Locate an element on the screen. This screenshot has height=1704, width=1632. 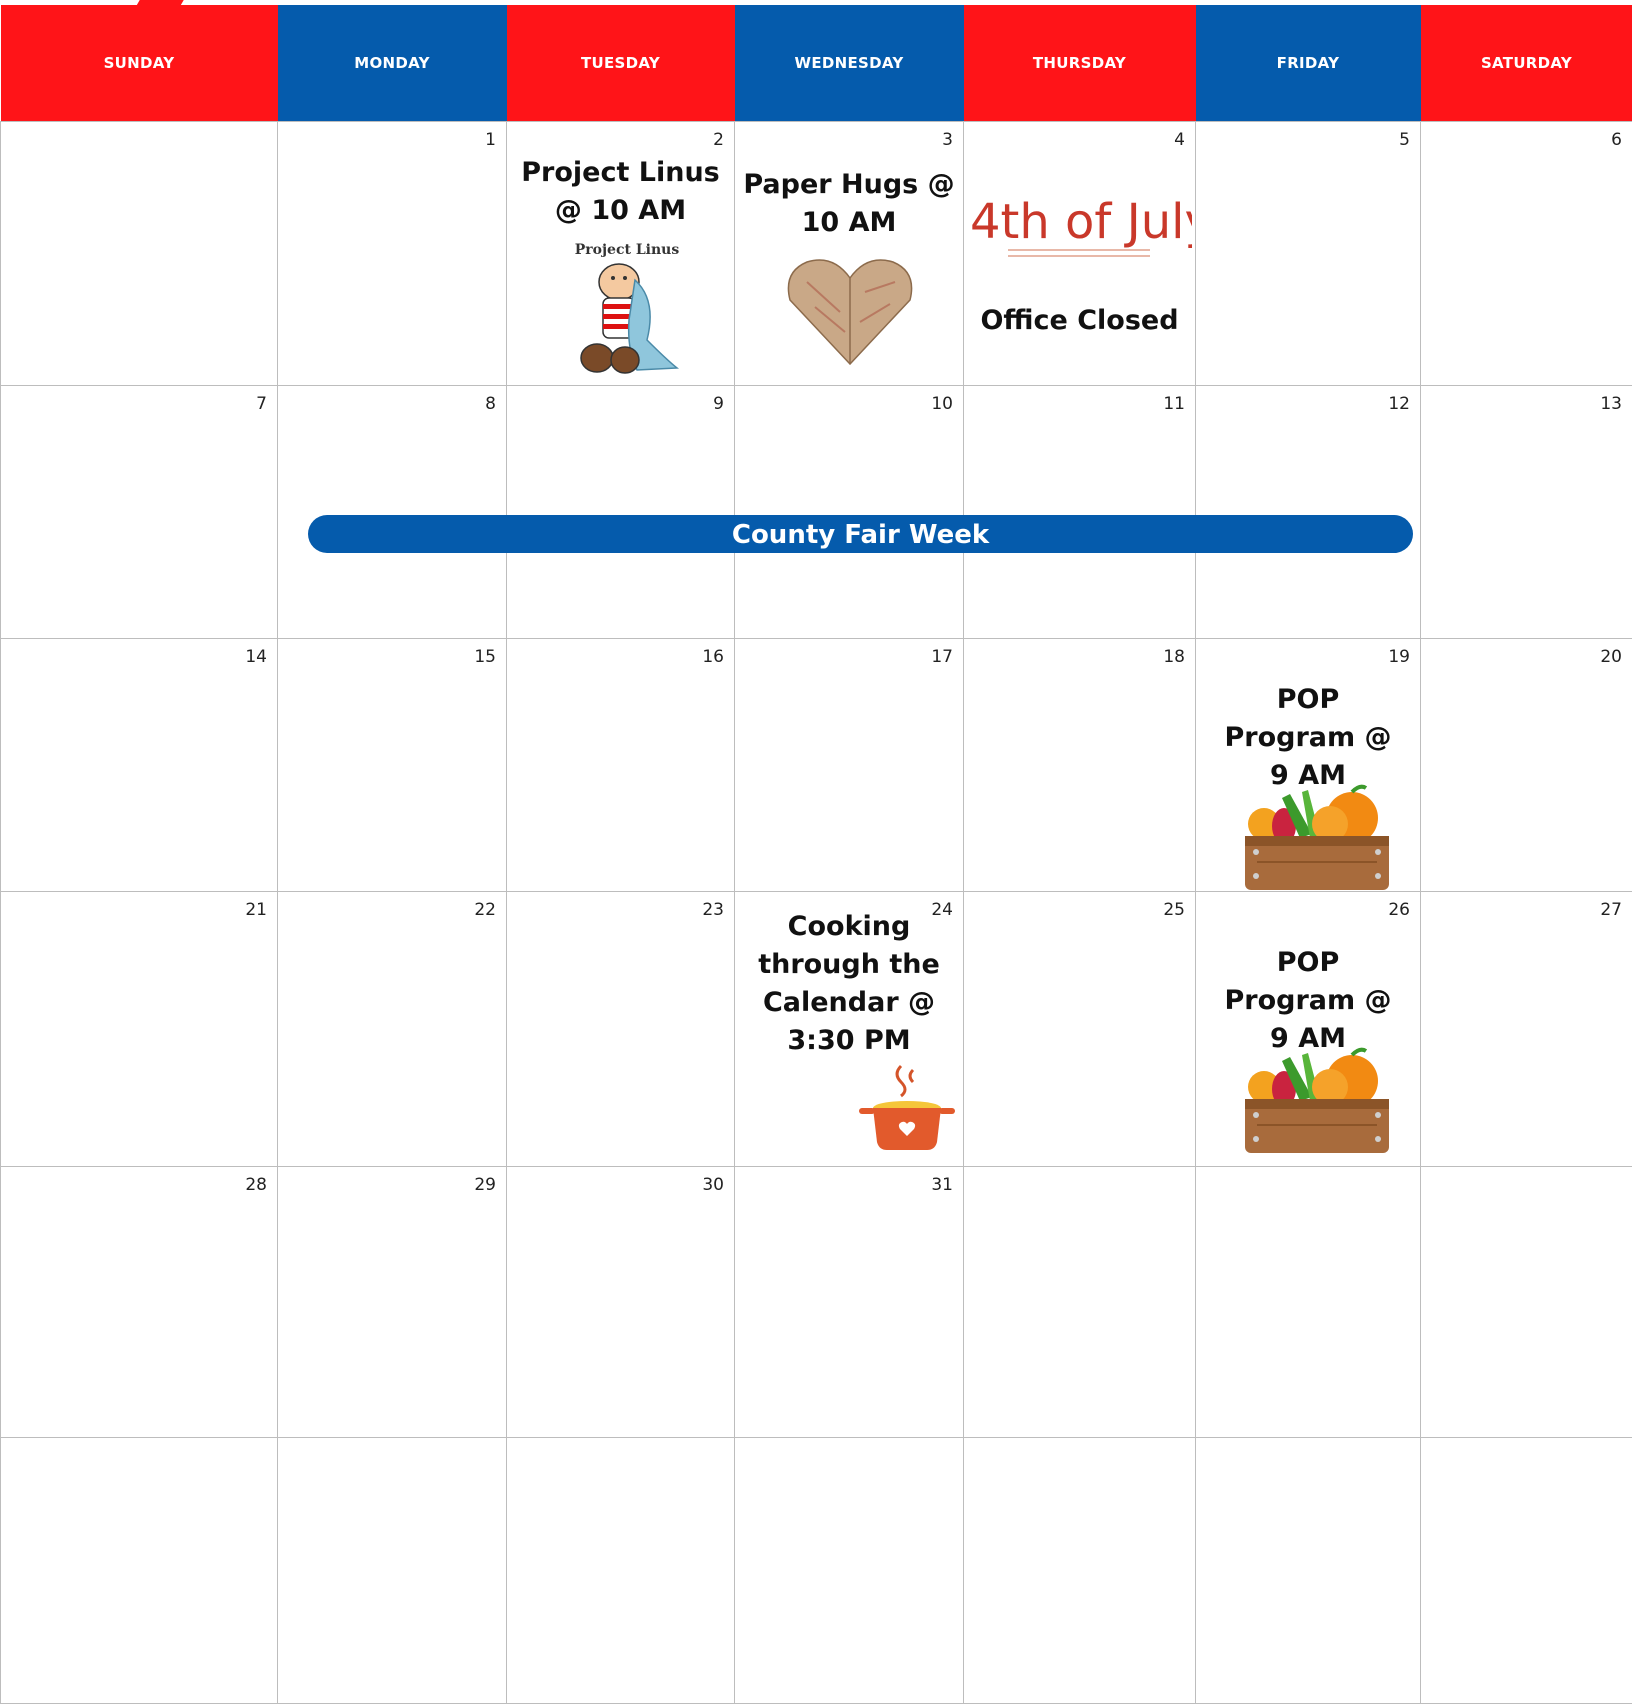
day-number: 17 is located at coordinates (942, 657).